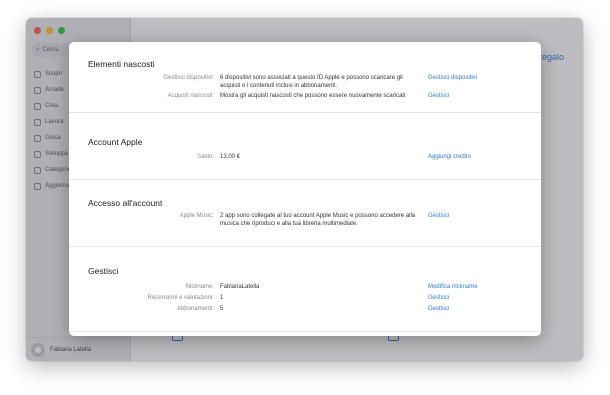 The width and height of the screenshot is (610, 395). What do you see at coordinates (222, 309) in the screenshot?
I see `subscriptions-count: 5` at bounding box center [222, 309].